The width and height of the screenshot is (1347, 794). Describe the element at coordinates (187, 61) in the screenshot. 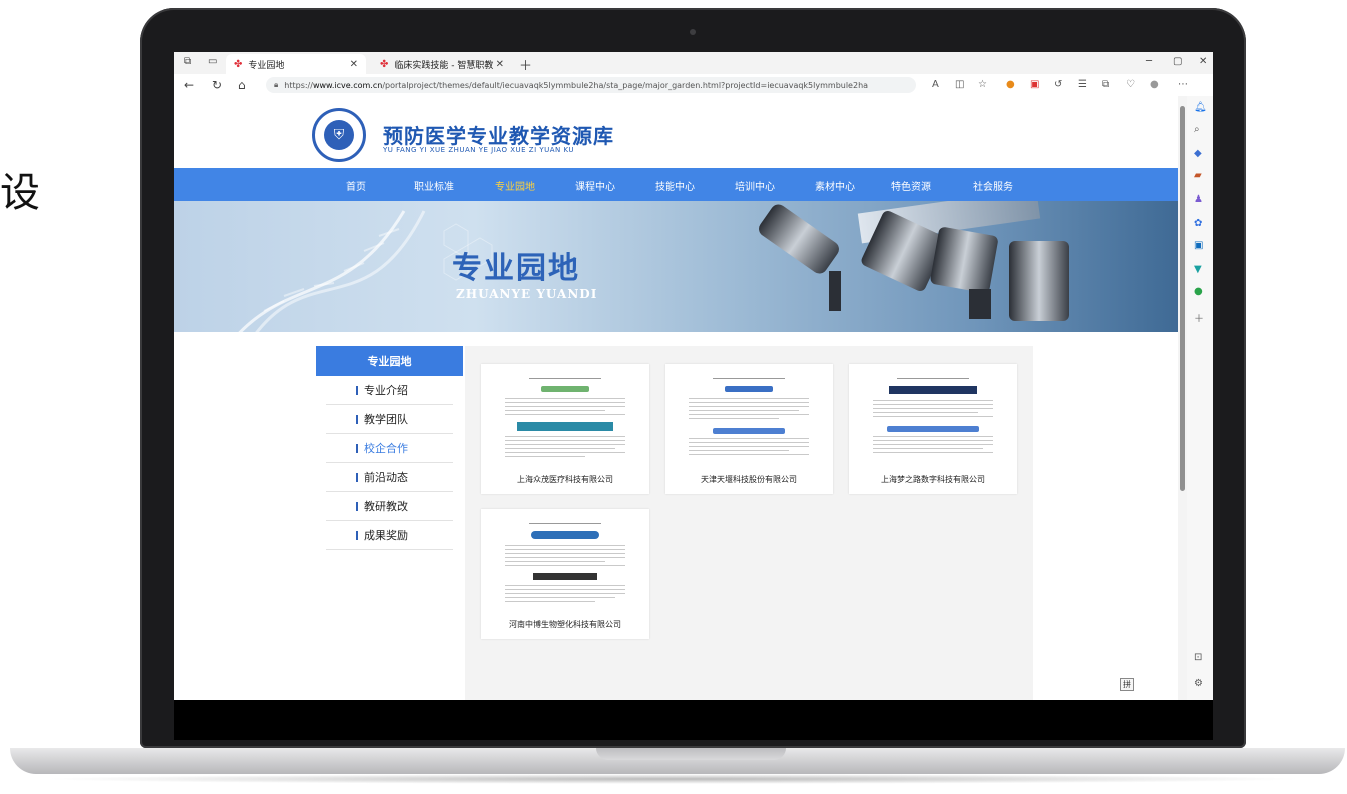

I see `workspaces-icon: ⧉` at that location.